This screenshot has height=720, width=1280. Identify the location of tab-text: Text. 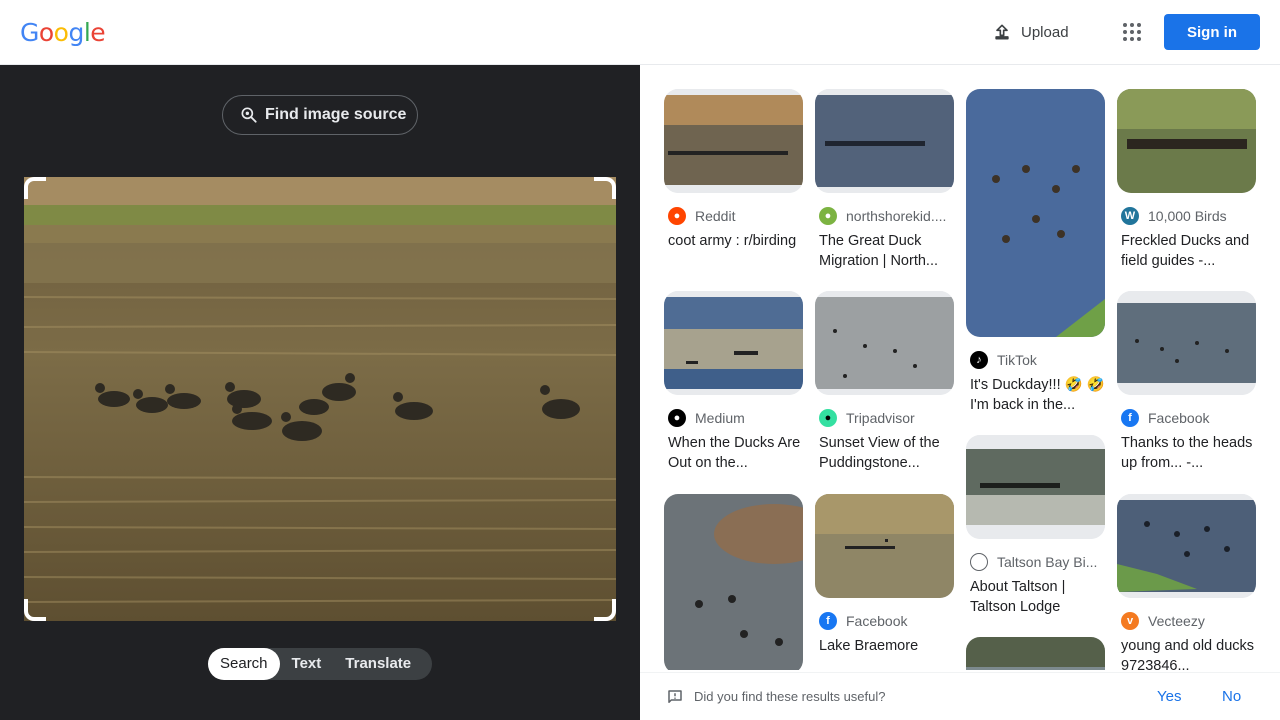
(307, 664).